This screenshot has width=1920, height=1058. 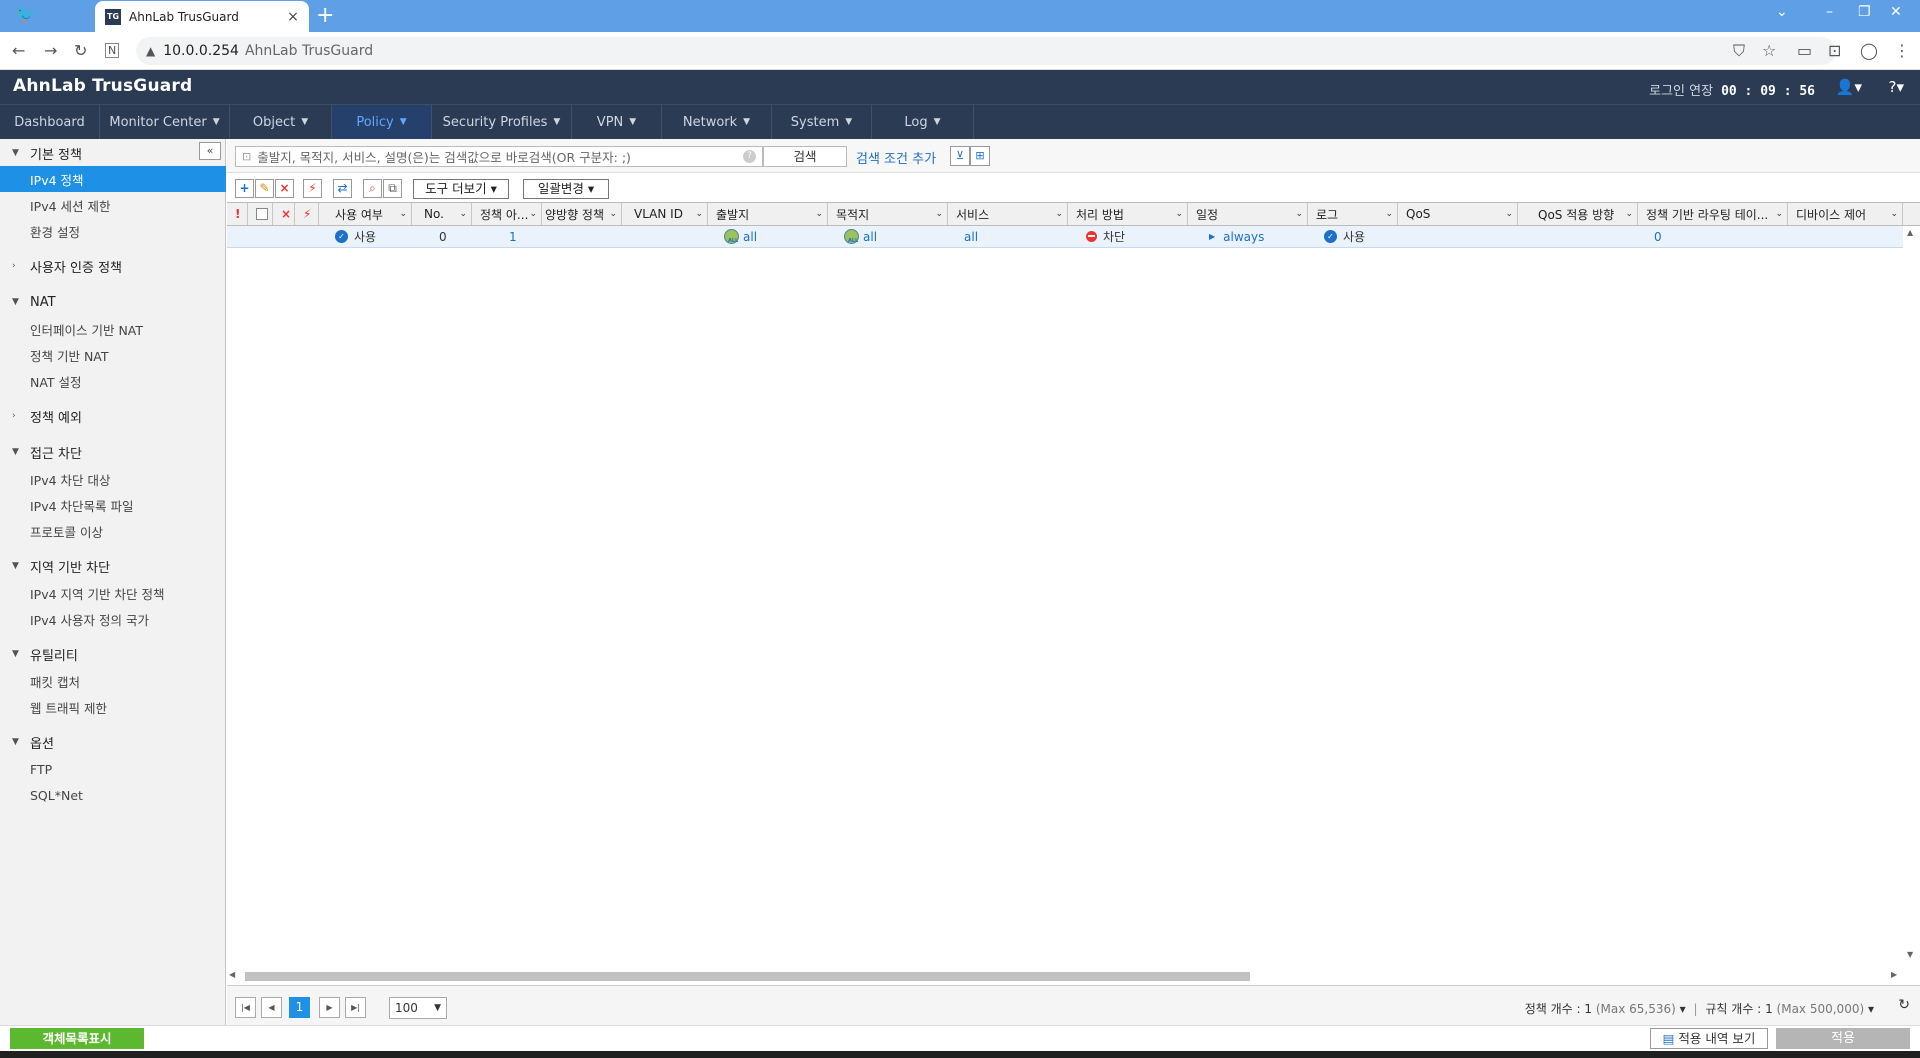 I want to click on edit-pencil-icon: ✎, so click(x=264, y=188).